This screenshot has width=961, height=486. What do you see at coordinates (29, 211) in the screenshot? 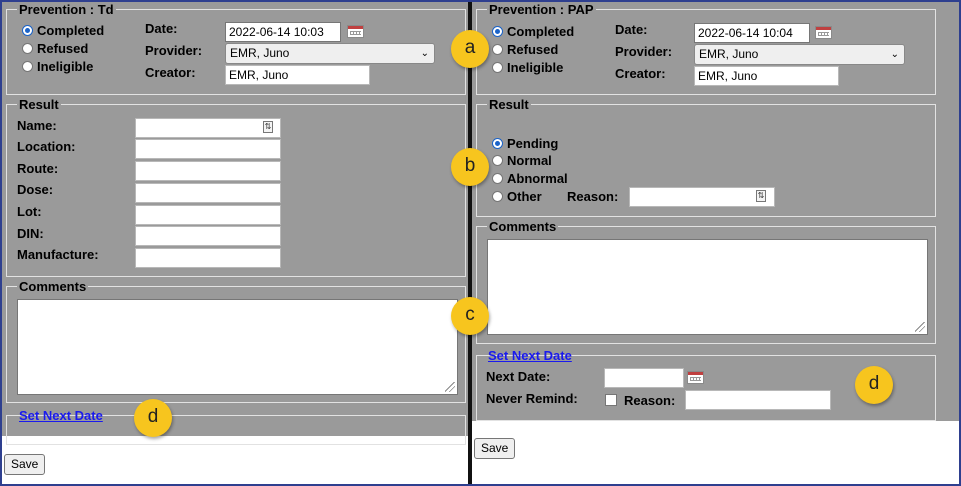
I see `result-lot-label: Lot:` at bounding box center [29, 211].